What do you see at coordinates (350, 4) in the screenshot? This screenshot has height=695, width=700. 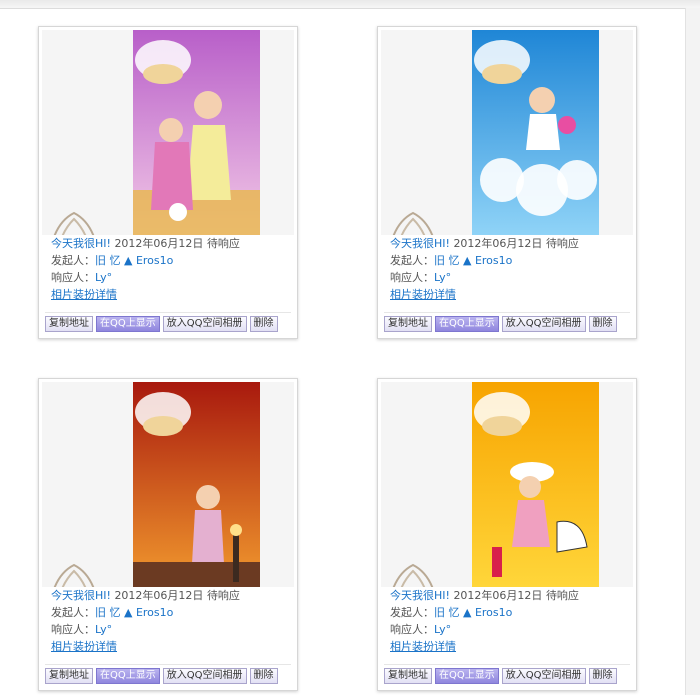 I see `browser-top-edge` at bounding box center [350, 4].